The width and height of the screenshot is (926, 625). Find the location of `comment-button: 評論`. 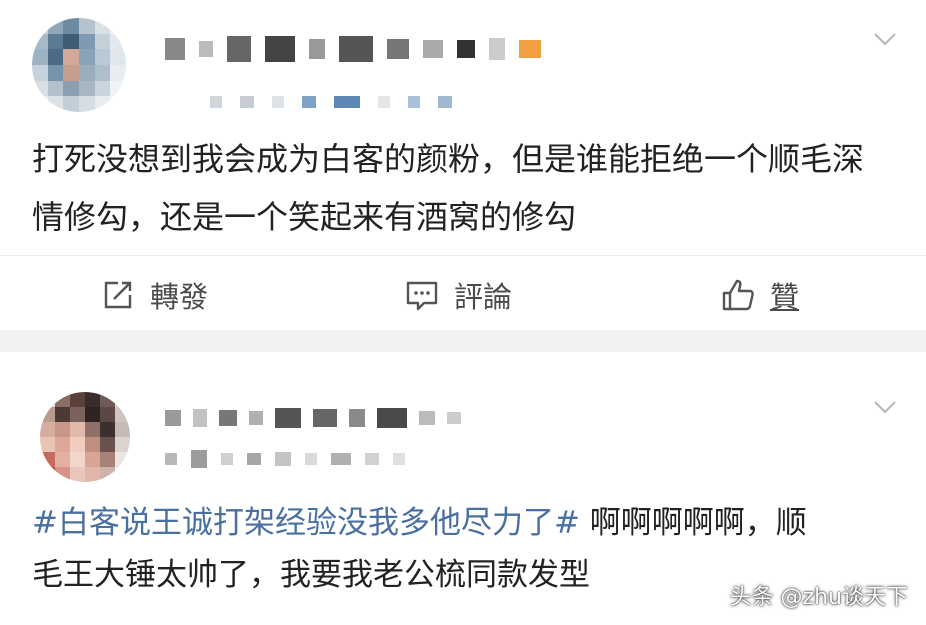

comment-button: 評論 is located at coordinates (458, 295).